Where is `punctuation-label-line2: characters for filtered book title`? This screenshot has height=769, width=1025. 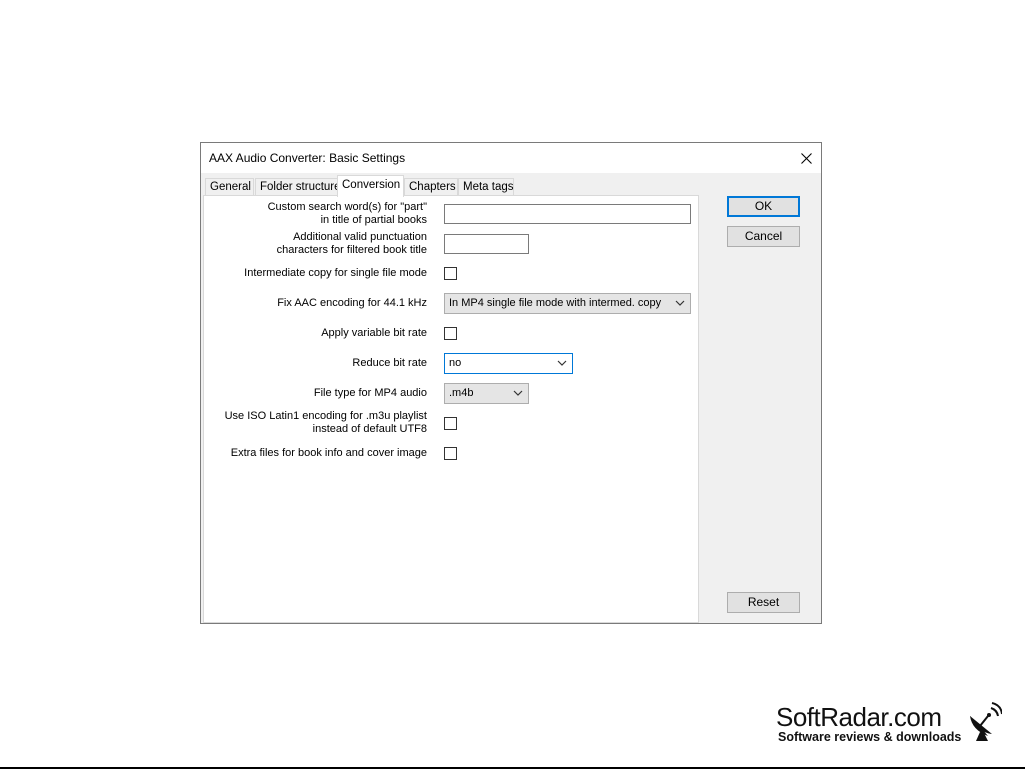
punctuation-label-line2: characters for filtered book title is located at coordinates (351, 250).